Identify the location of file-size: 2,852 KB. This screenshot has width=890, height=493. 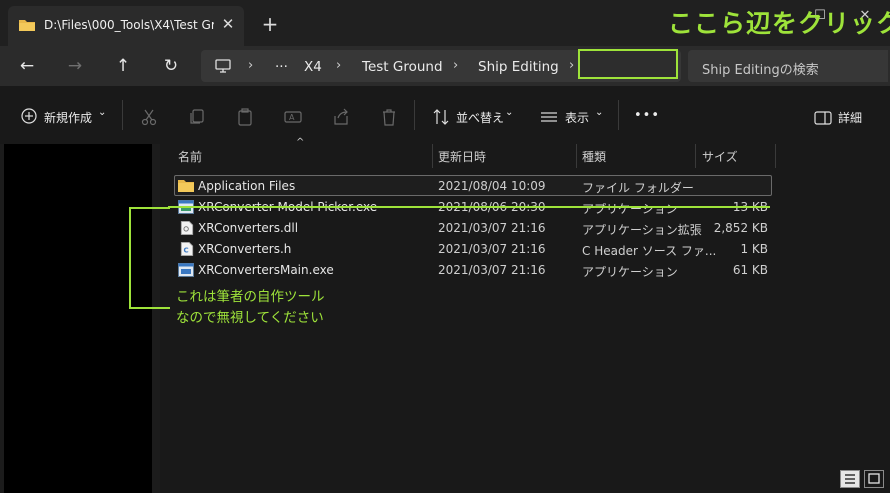
(740, 228).